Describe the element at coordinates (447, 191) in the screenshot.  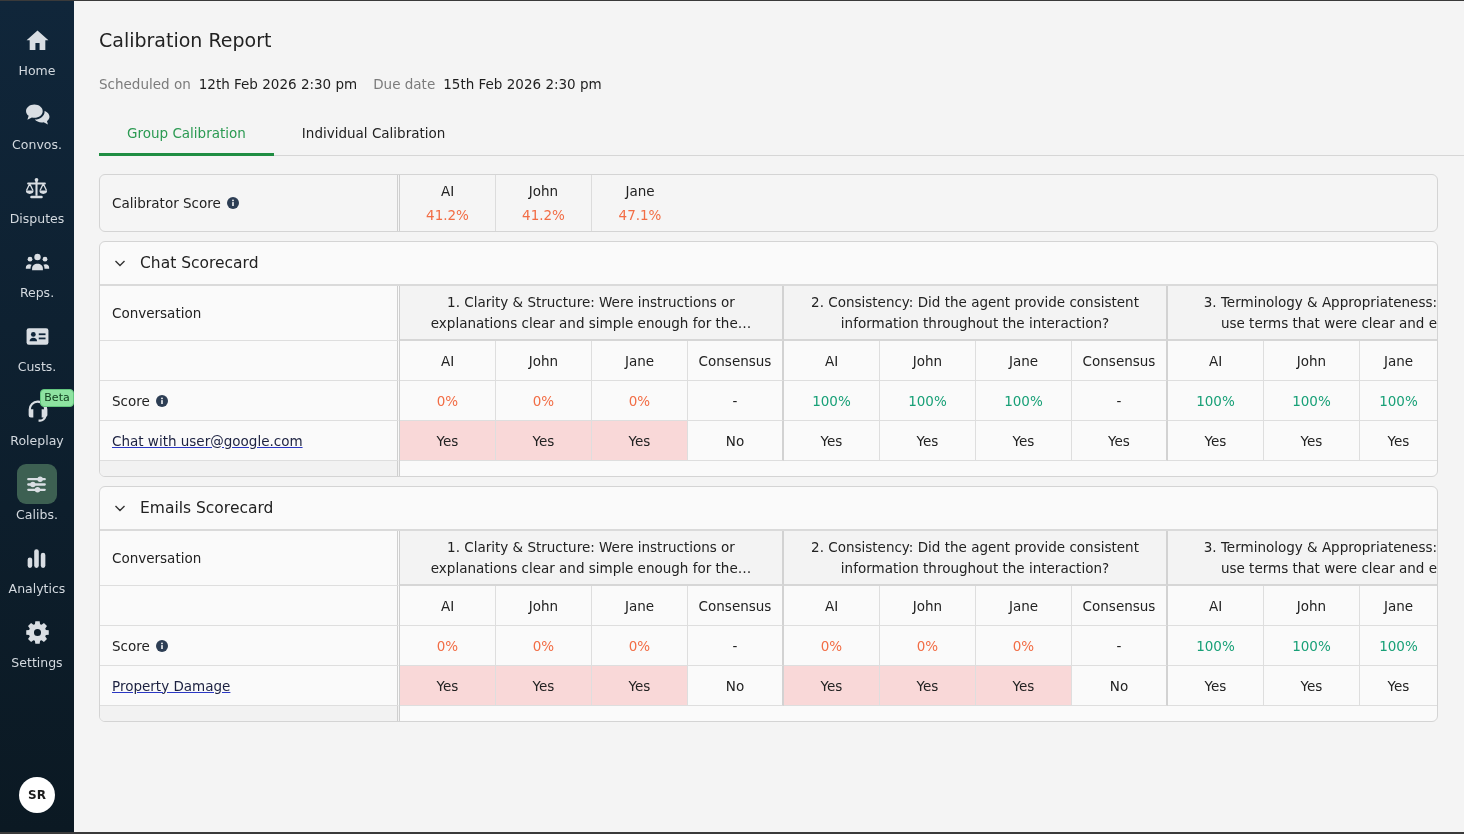
I see `calibrator-name: AI` at that location.